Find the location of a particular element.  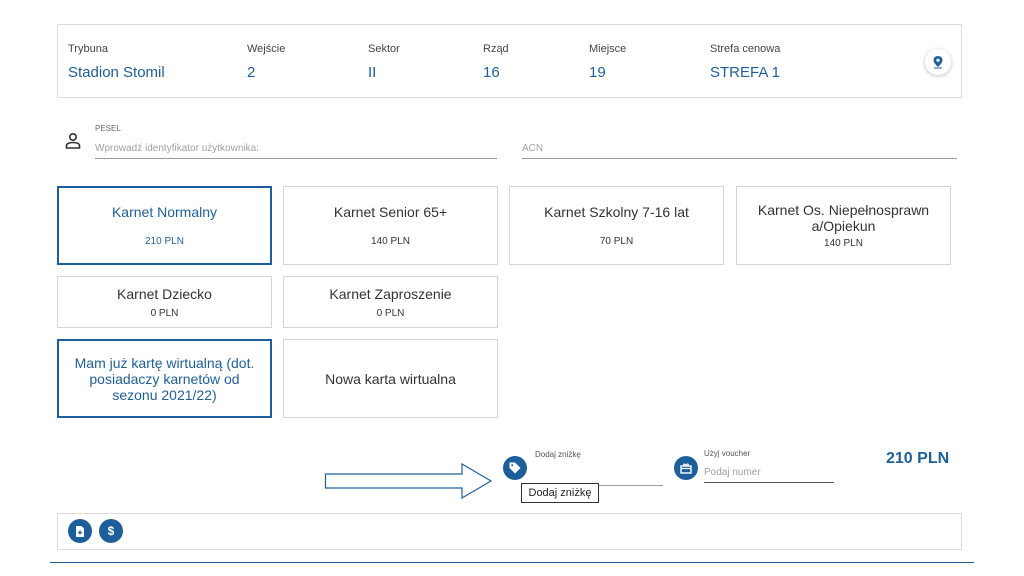

seat-col-seat: Miejsce 19 is located at coordinates (607, 62).